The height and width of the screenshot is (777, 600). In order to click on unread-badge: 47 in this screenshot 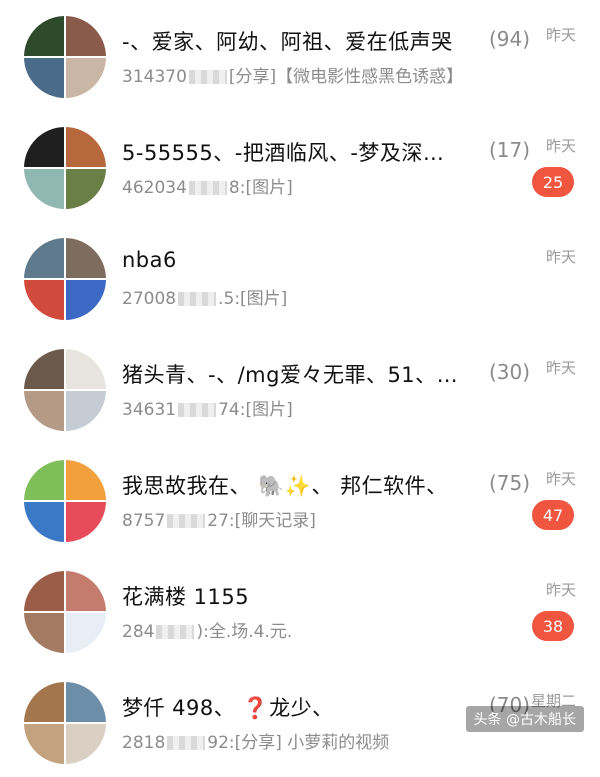, I will do `click(553, 515)`.